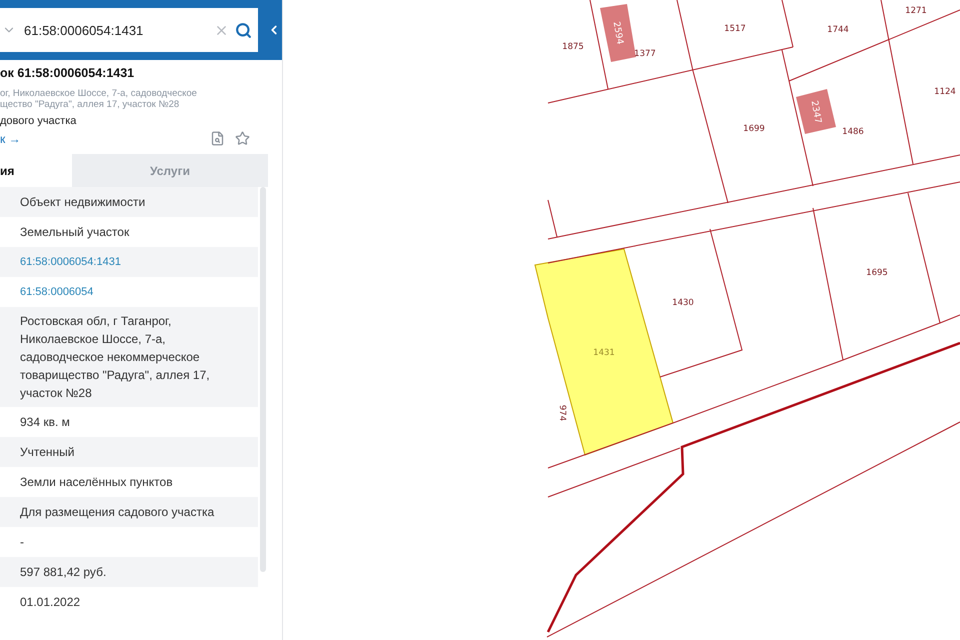 Image resolution: width=960 pixels, height=640 pixels. Describe the element at coordinates (877, 273) in the screenshot. I see `parcel-label: 1695` at that location.